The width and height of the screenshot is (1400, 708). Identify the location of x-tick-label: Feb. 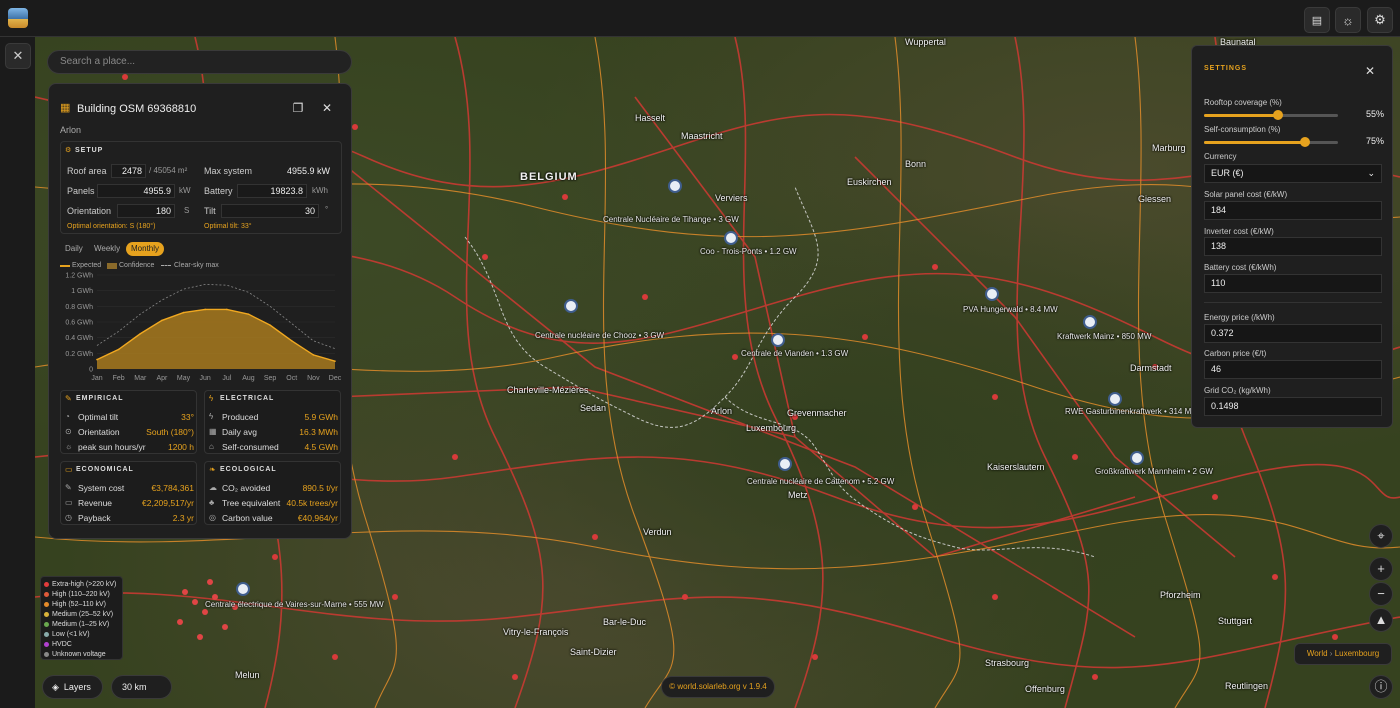
(119, 378).